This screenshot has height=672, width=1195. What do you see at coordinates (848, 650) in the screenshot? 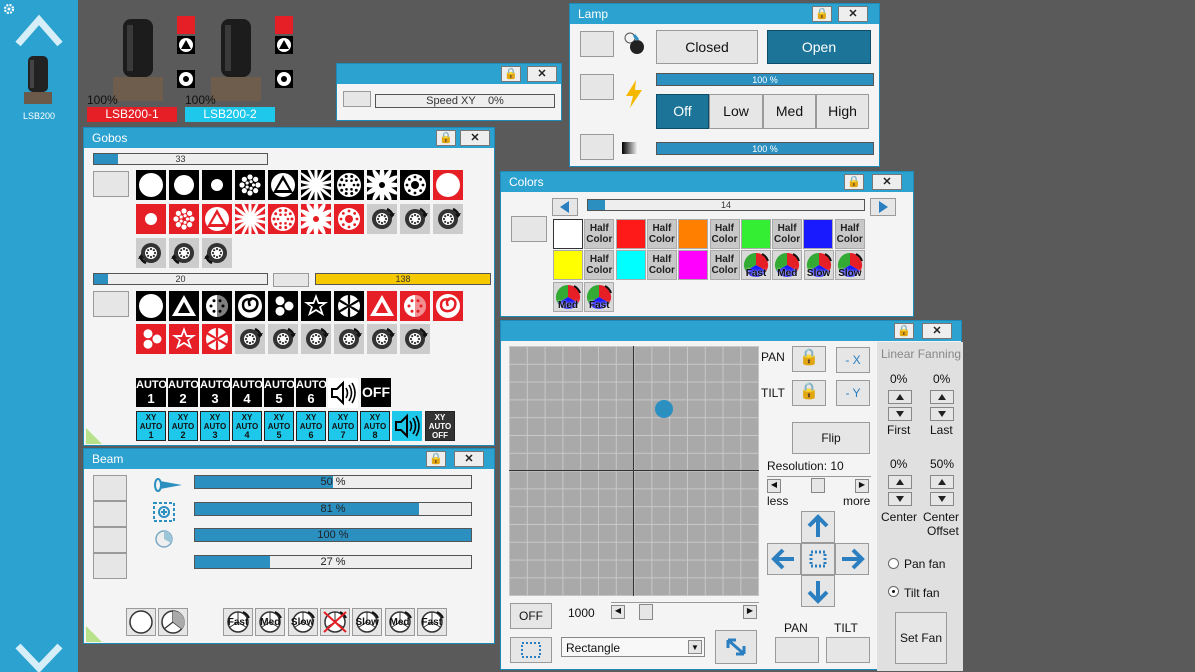
I see `tilt-fine-button` at bounding box center [848, 650].